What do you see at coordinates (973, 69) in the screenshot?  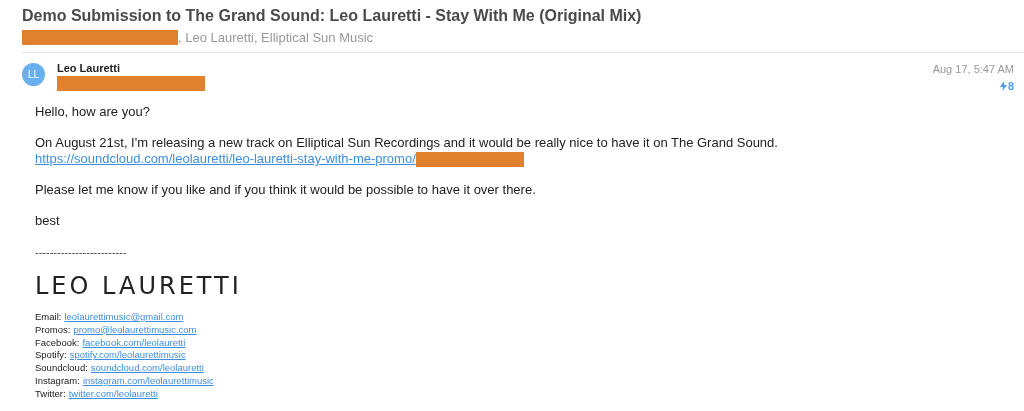 I see `message-date: Aug 17, 5:47 AM` at bounding box center [973, 69].